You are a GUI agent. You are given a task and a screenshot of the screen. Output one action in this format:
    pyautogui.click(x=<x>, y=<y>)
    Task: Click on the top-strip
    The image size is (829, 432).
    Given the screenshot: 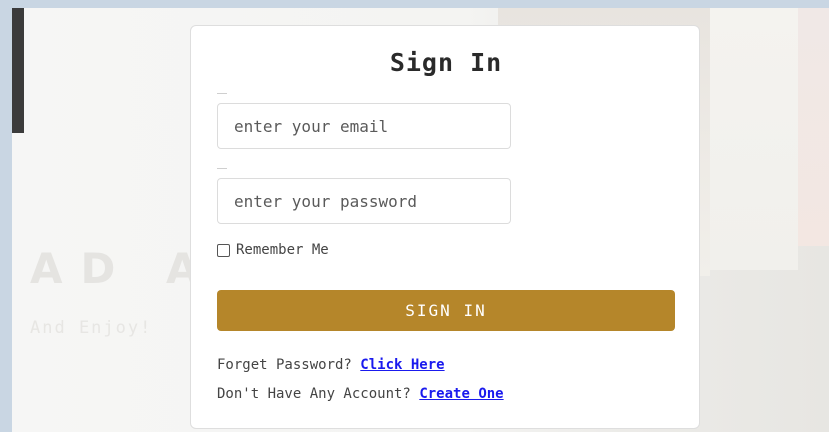 What is the action you would take?
    pyautogui.click(x=414, y=4)
    